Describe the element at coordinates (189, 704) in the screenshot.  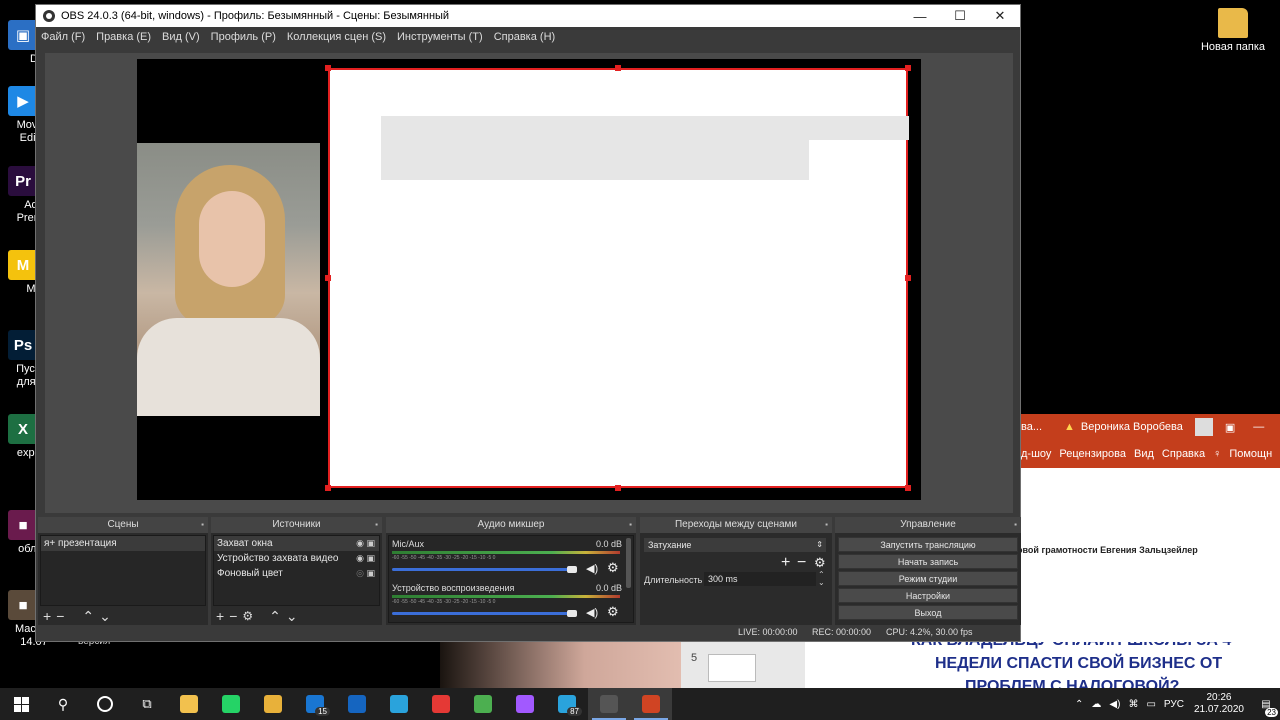
I see `taskbar-app-explorer` at that location.